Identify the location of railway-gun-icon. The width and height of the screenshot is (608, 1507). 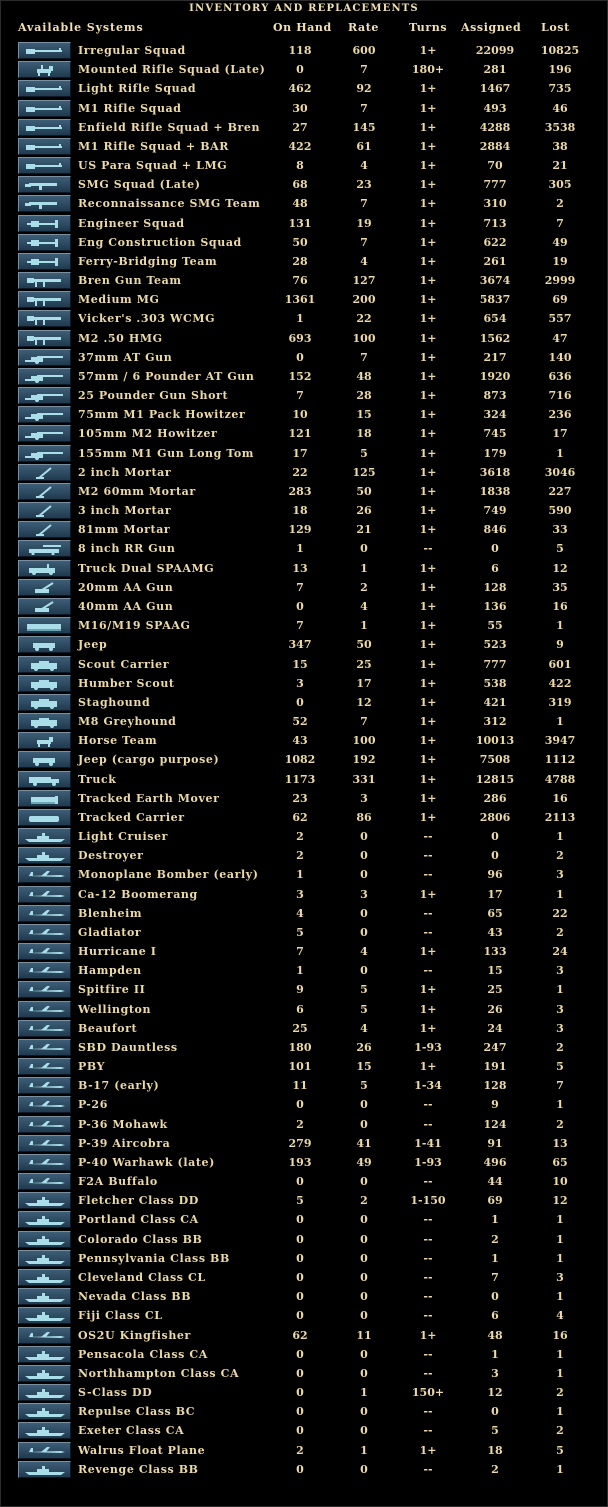
(44, 549).